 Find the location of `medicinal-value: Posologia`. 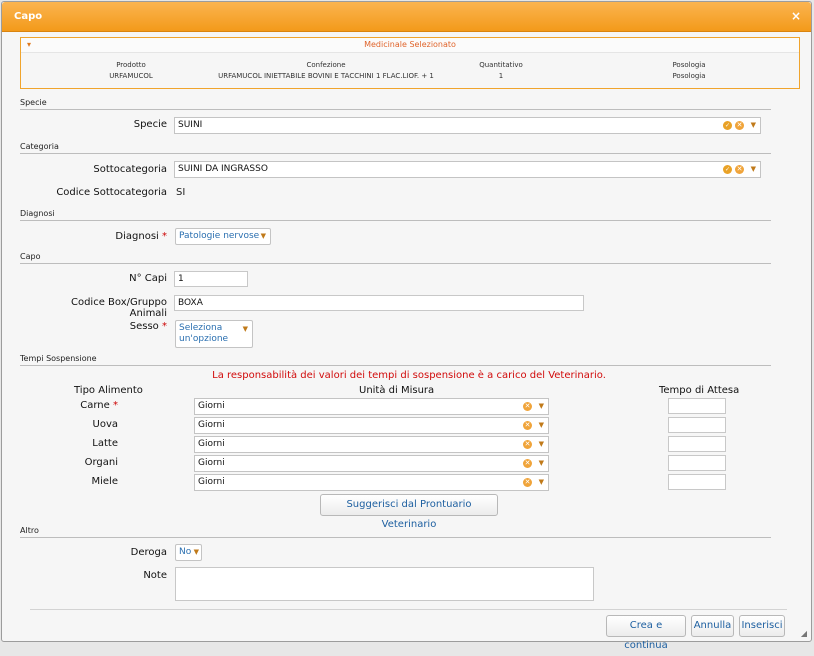

medicinal-value: Posologia is located at coordinates (689, 76).